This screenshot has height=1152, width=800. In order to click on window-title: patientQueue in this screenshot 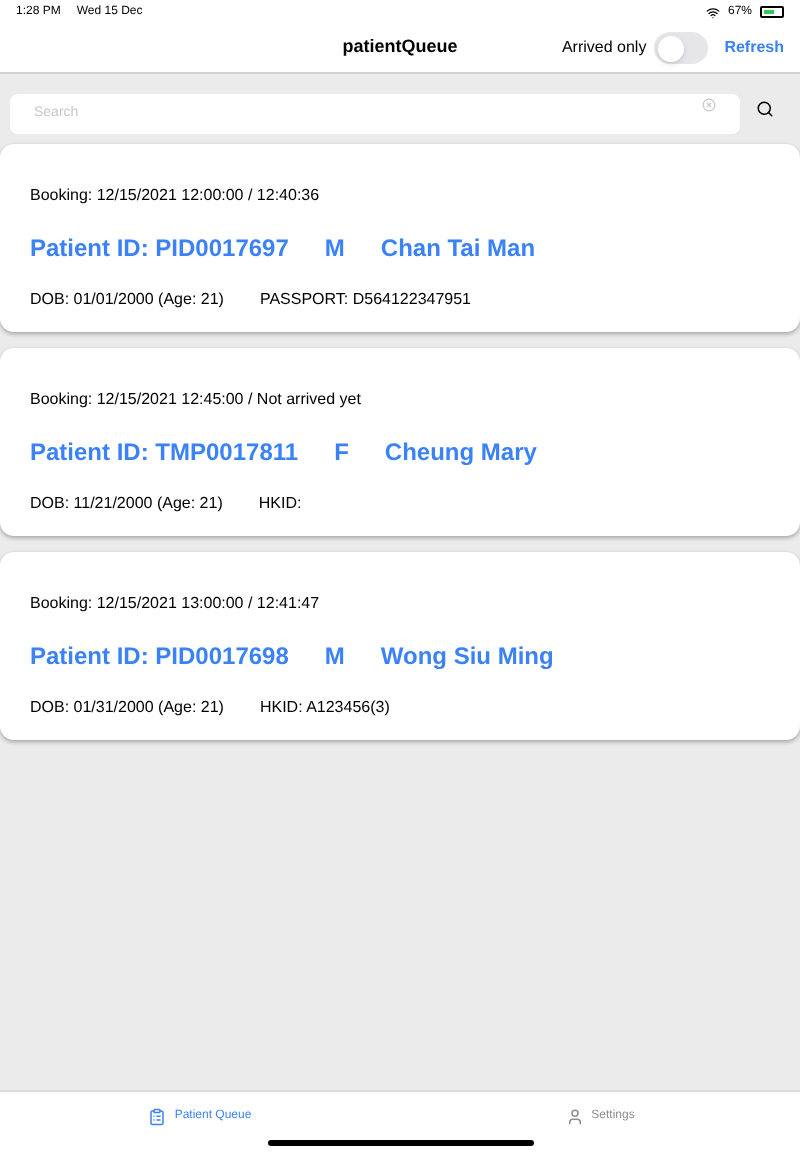, I will do `click(400, 47)`.